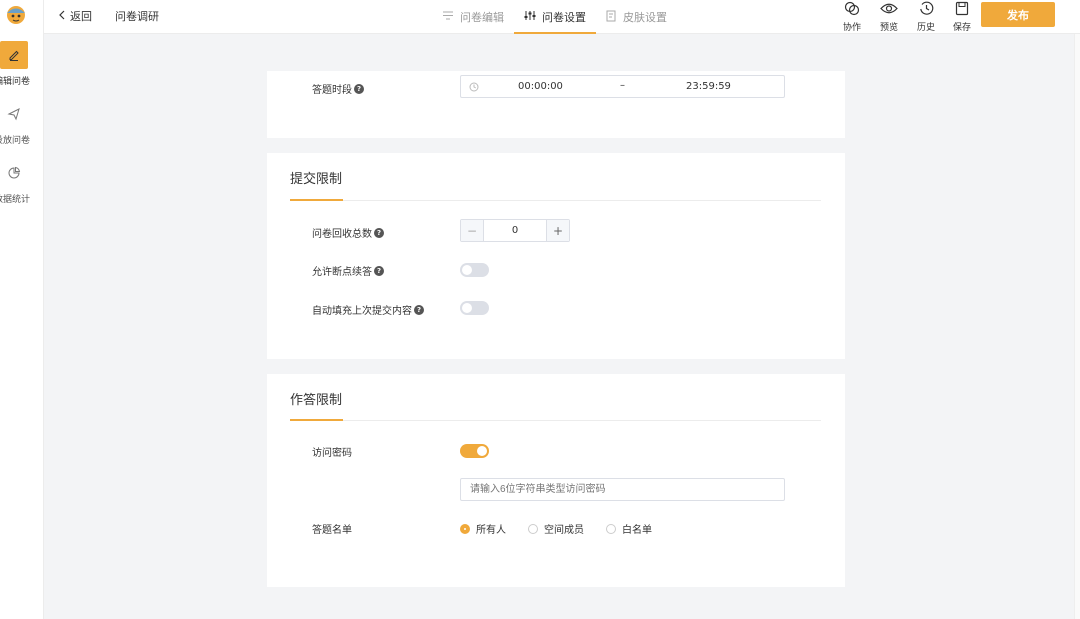 This screenshot has width=1080, height=619. Describe the element at coordinates (22, 309) in the screenshot. I see `left-sidebar: 编辑问卷 投放问卷 数据统计` at that location.